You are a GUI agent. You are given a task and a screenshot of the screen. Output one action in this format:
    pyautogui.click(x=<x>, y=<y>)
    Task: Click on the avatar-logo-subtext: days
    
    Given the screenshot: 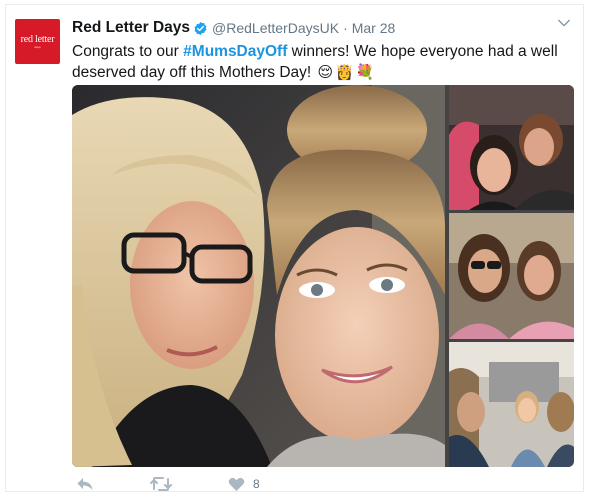 What is the action you would take?
    pyautogui.click(x=37, y=46)
    